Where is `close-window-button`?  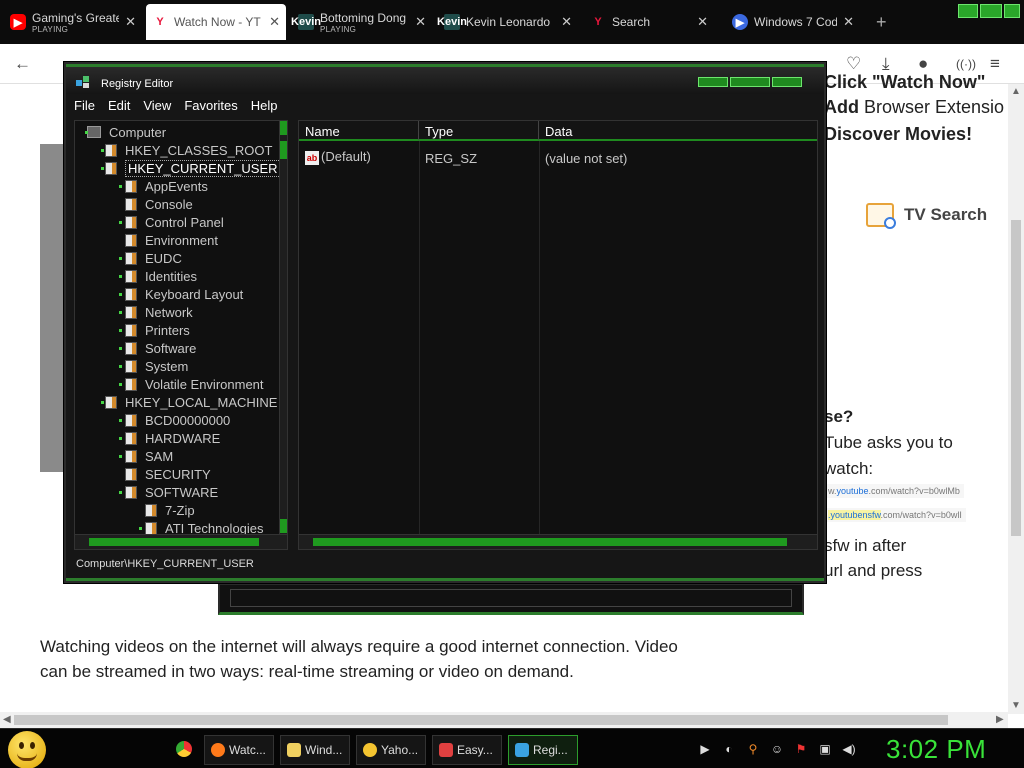
close-window-button is located at coordinates (1012, 11).